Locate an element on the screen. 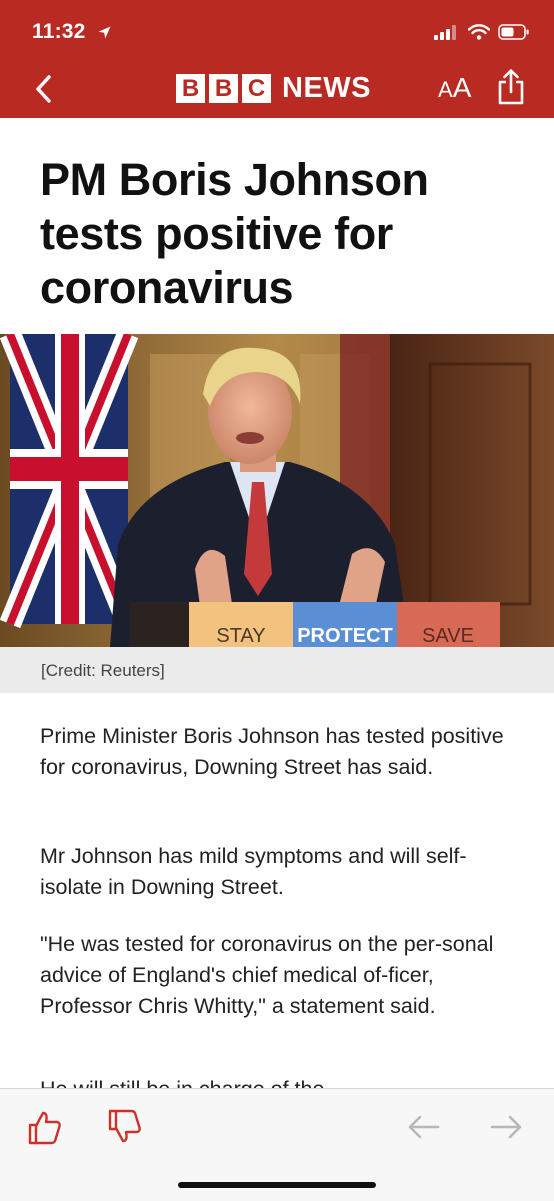 The image size is (554, 1201). dislike-button is located at coordinates (124, 1127).